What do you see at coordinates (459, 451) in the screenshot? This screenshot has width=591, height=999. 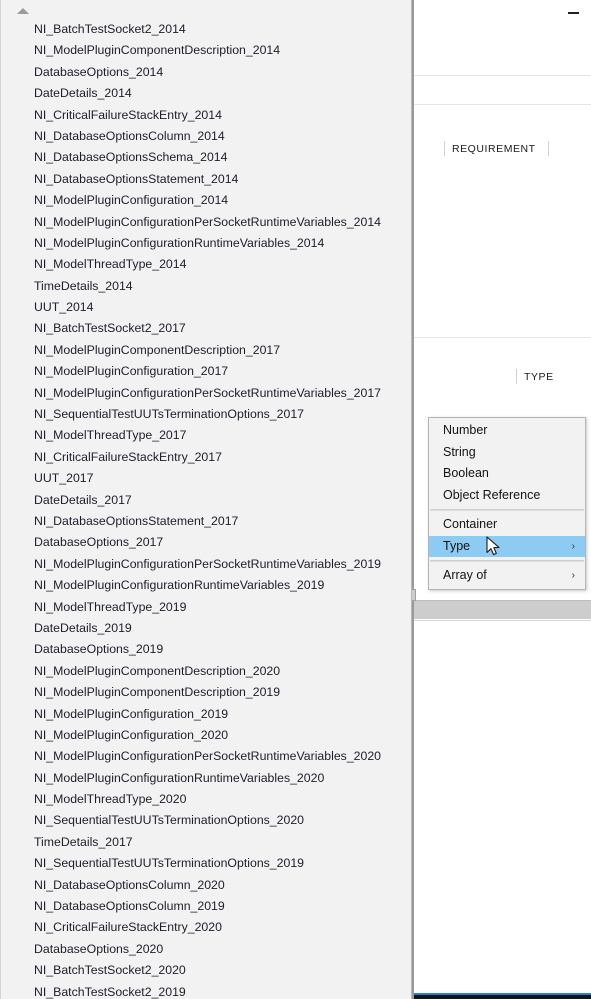 I see `menu-item-label: String` at bounding box center [459, 451].